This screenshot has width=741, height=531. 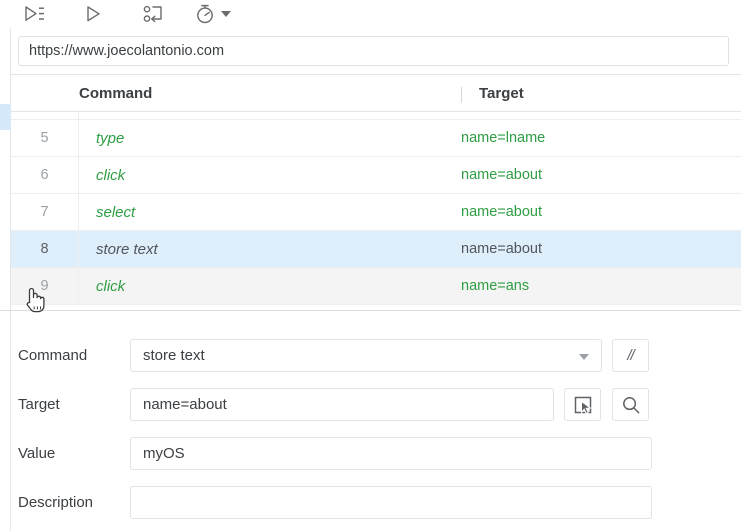 I want to click on caret-down-icon, so click(x=584, y=357).